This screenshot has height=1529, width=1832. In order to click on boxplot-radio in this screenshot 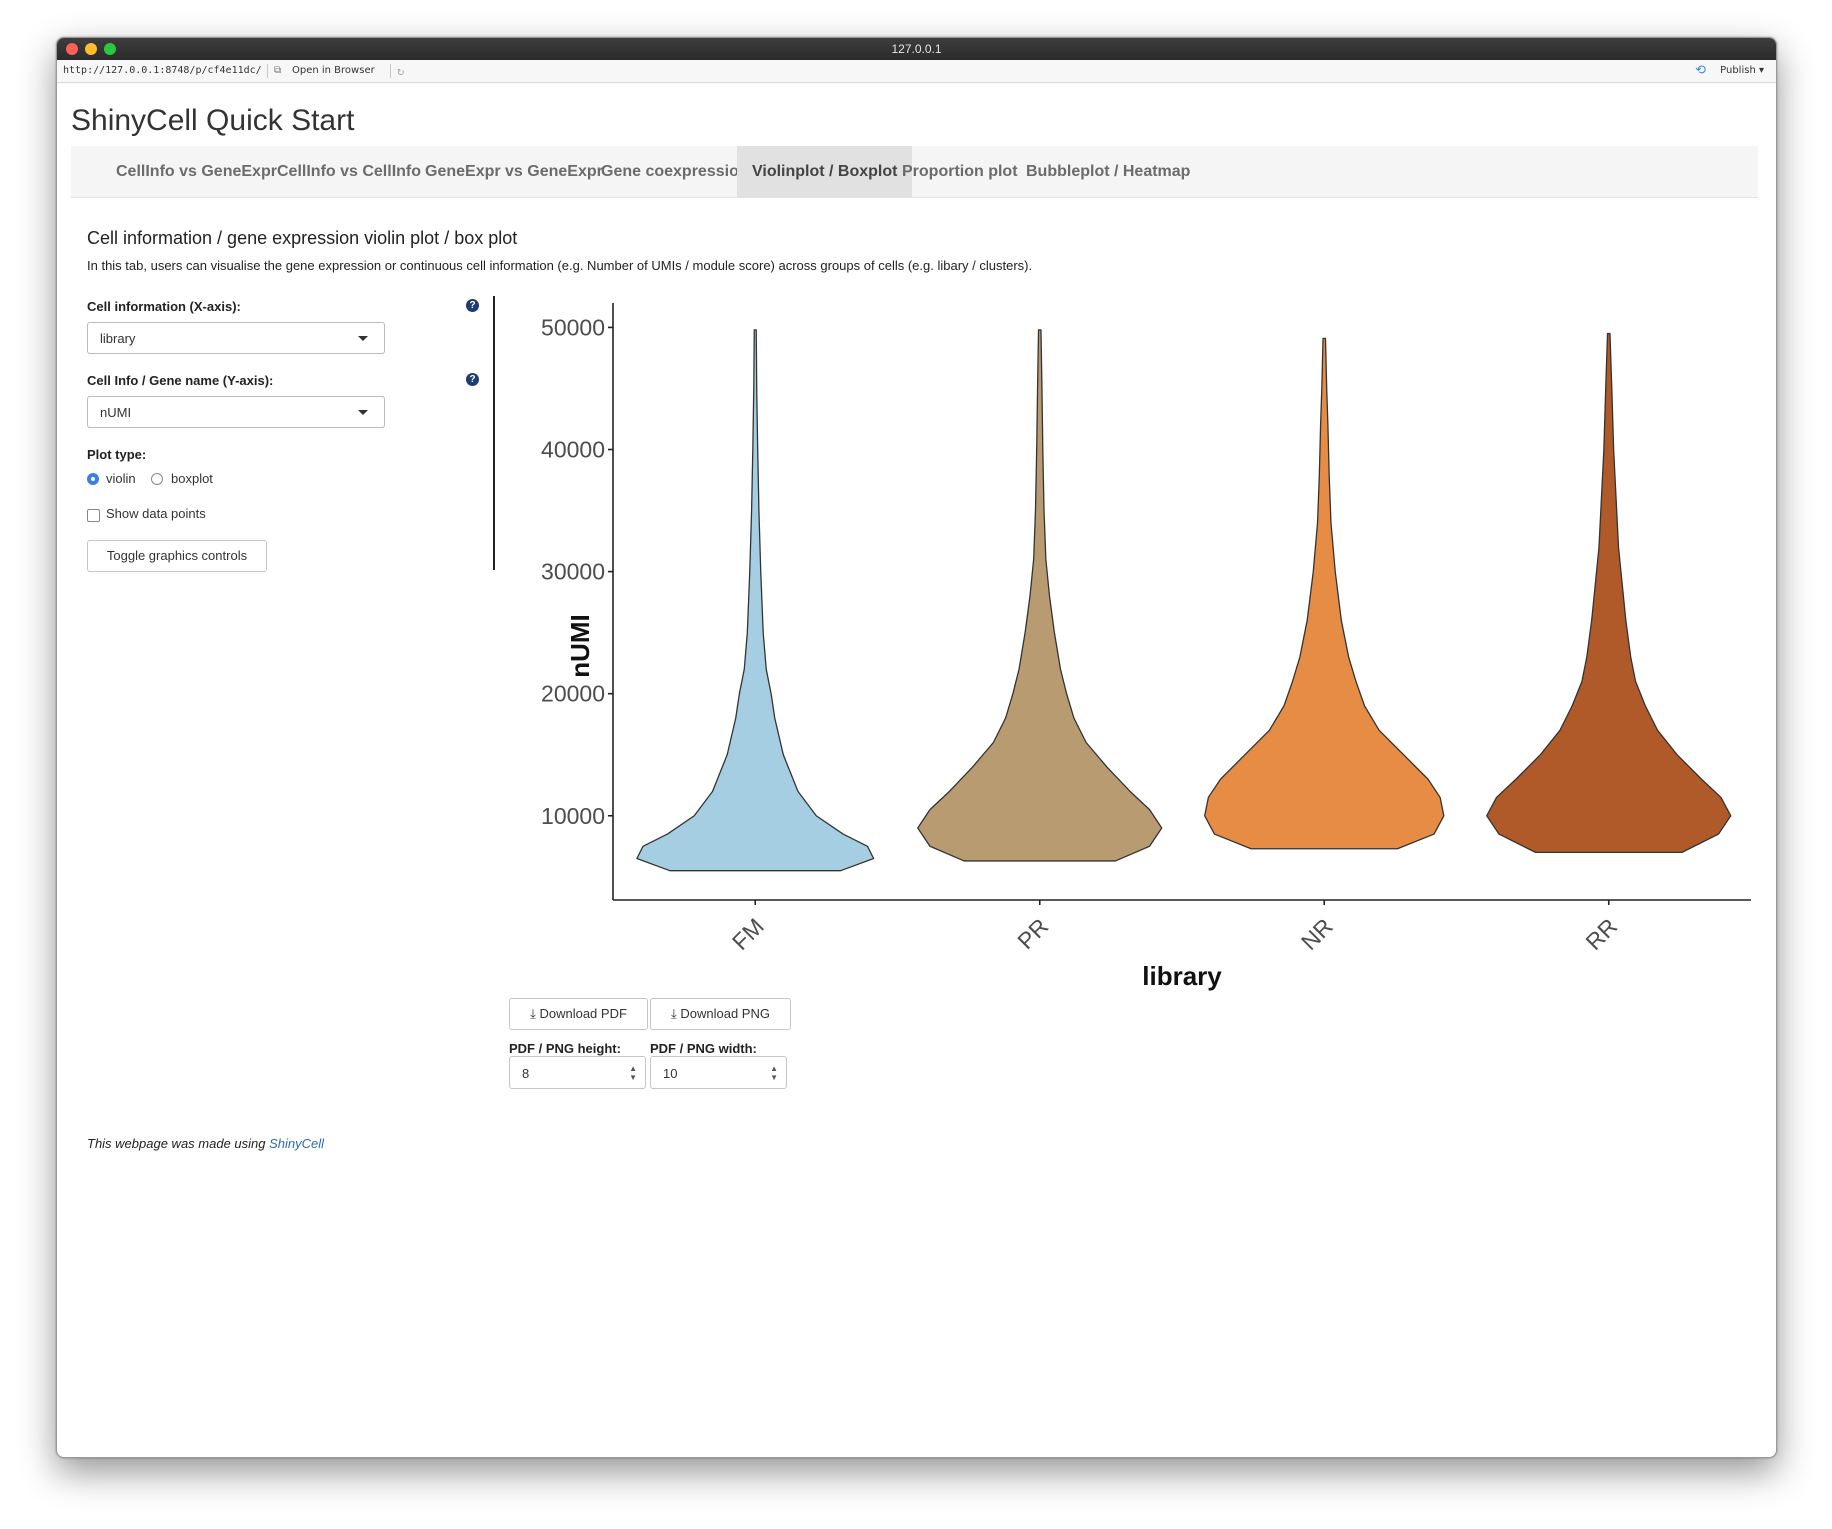, I will do `click(157, 479)`.